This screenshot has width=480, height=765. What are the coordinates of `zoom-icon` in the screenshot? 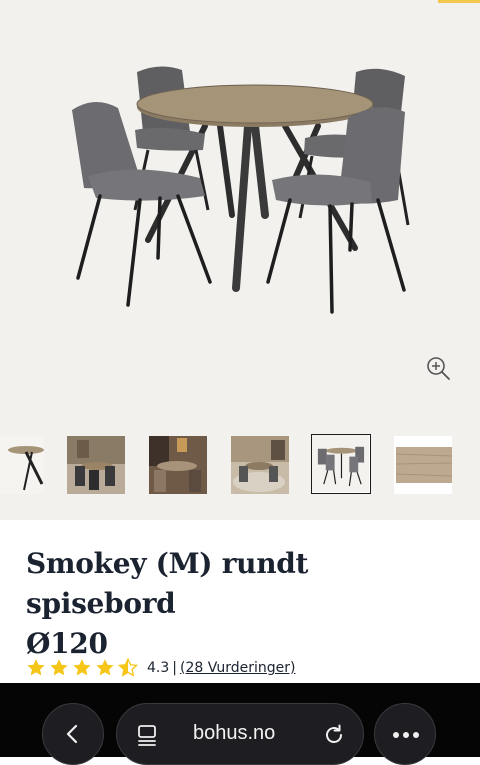 It's located at (438, 368).